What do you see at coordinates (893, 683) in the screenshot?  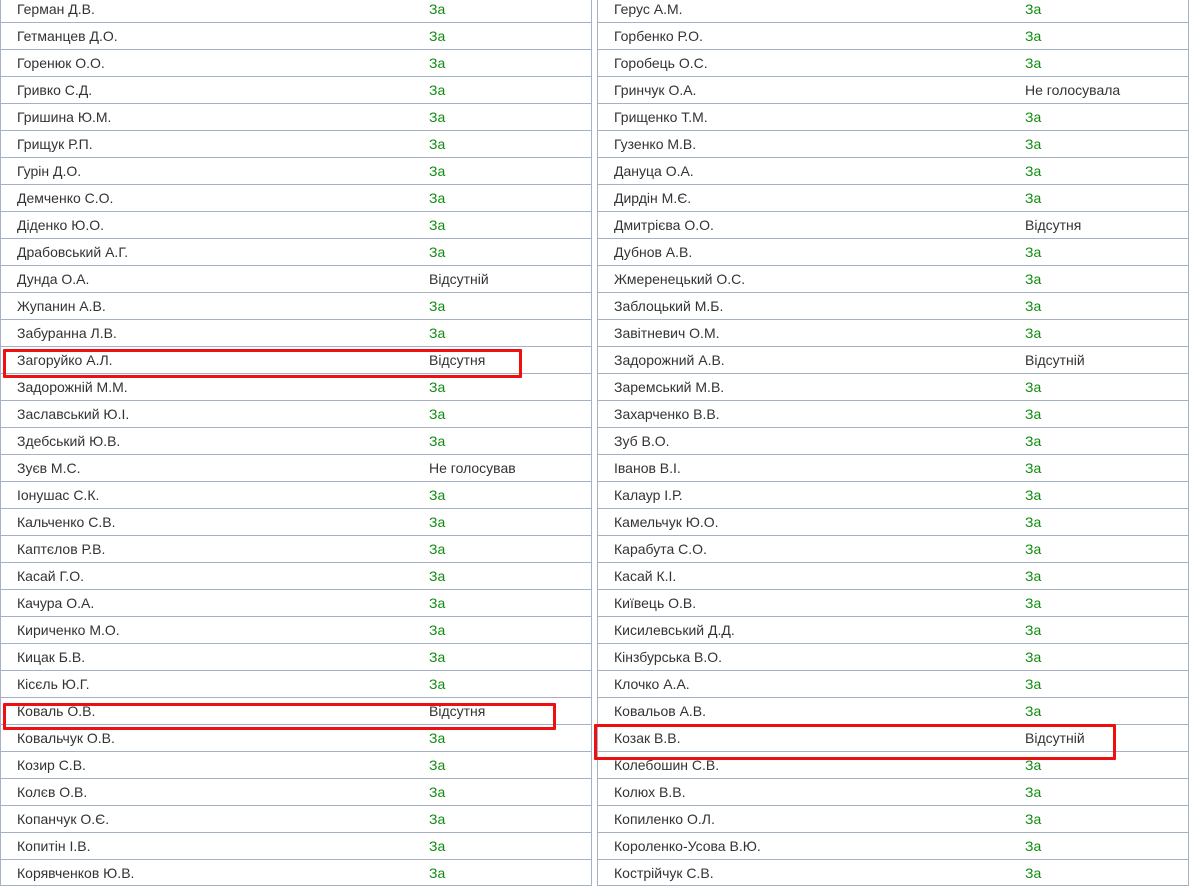 I see `member-row: Клочко А.А. За` at bounding box center [893, 683].